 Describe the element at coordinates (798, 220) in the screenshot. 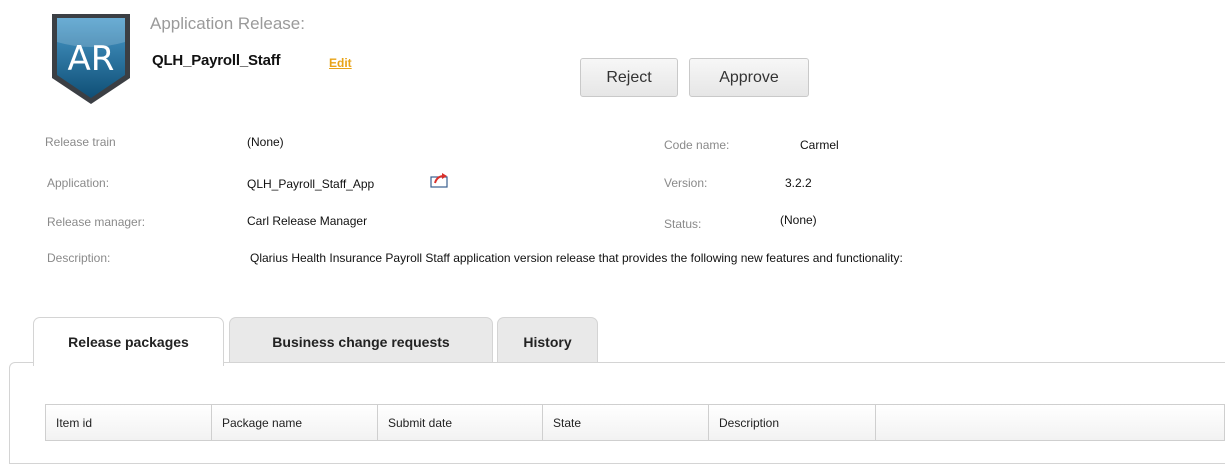

I see `status-value: (None)` at that location.